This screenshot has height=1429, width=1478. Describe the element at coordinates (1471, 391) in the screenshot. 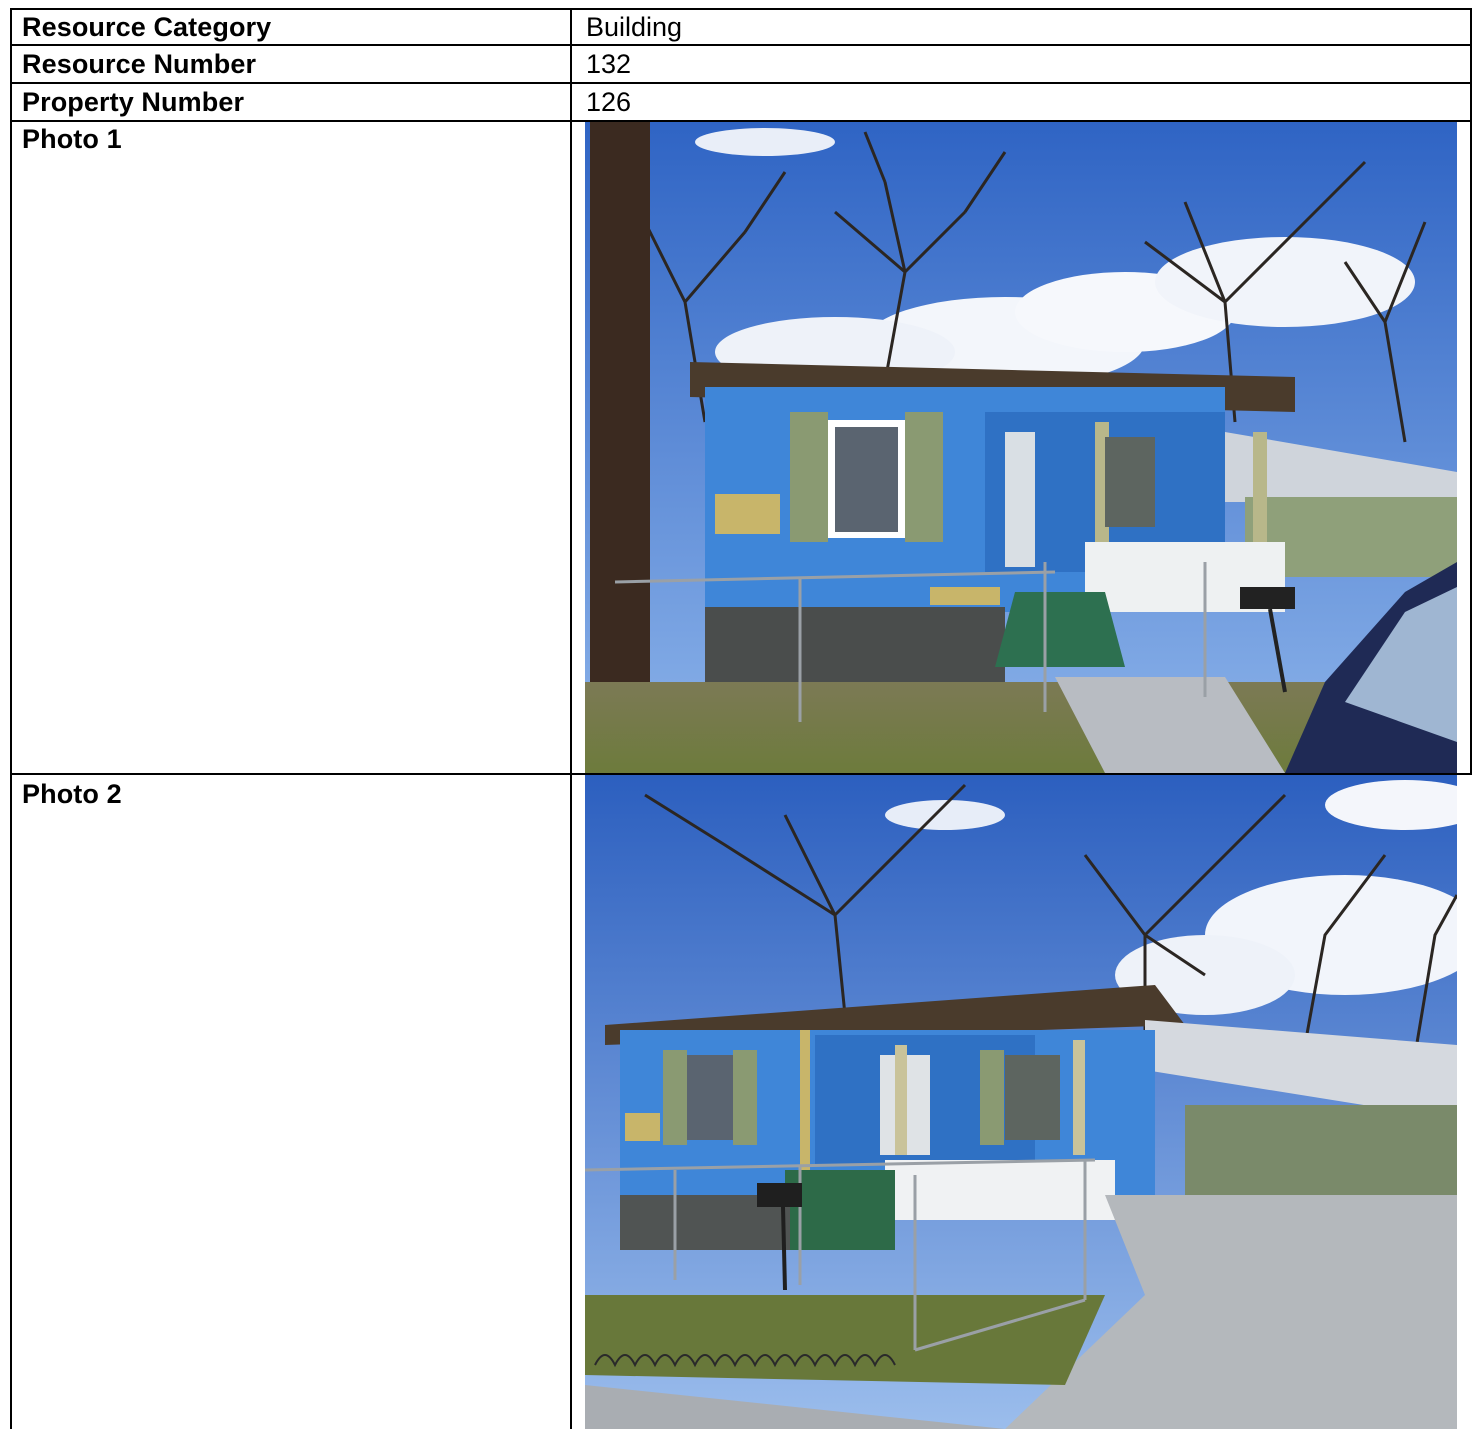

I see `table-border-right` at that location.